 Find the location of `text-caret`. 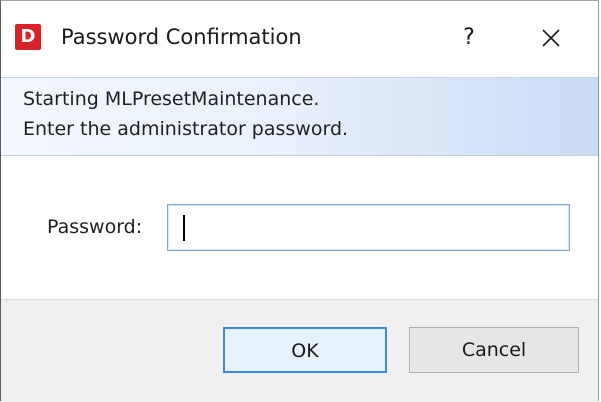

text-caret is located at coordinates (184, 228).